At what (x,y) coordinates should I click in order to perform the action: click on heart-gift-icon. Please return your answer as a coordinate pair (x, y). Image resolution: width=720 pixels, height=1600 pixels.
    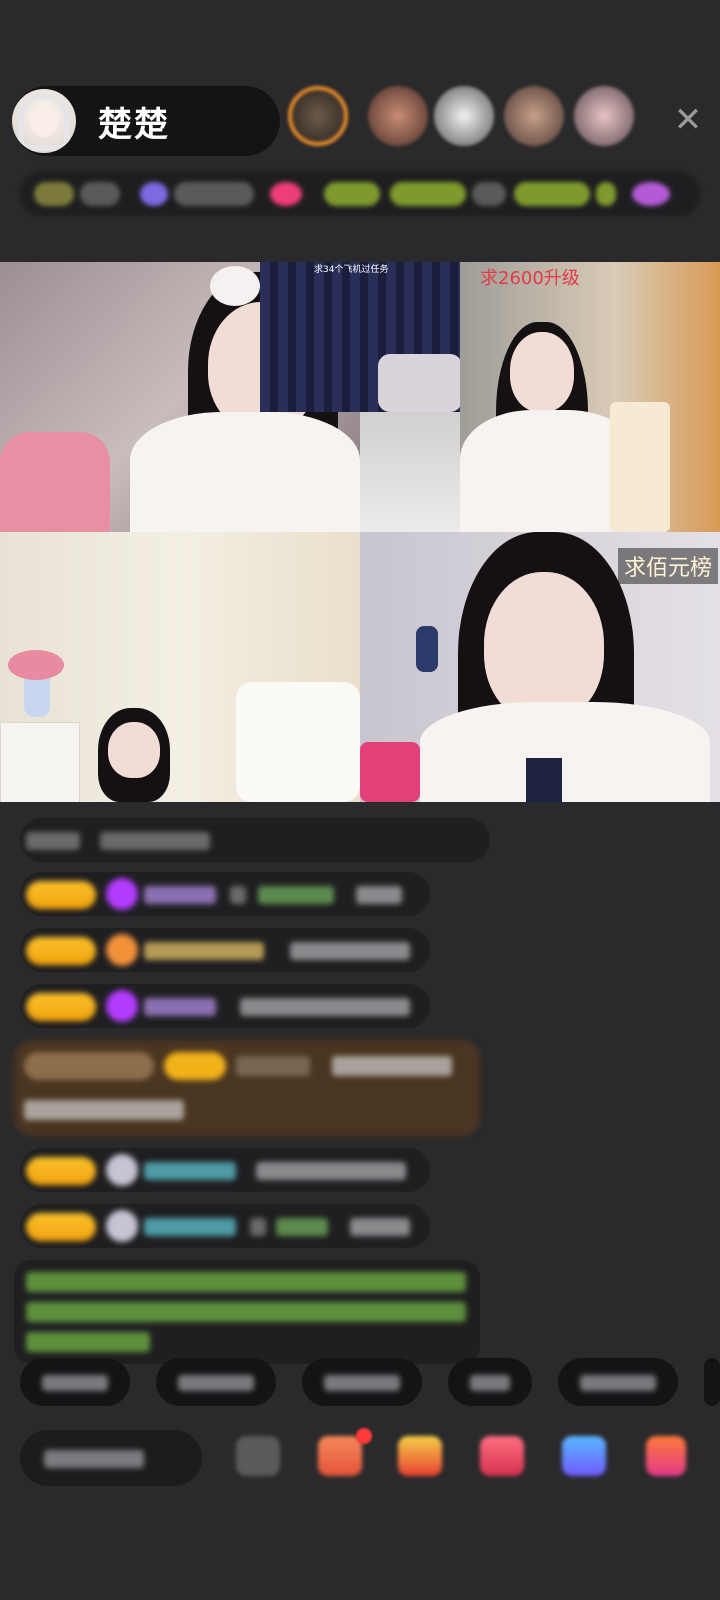
    Looking at the image, I should click on (502, 1456).